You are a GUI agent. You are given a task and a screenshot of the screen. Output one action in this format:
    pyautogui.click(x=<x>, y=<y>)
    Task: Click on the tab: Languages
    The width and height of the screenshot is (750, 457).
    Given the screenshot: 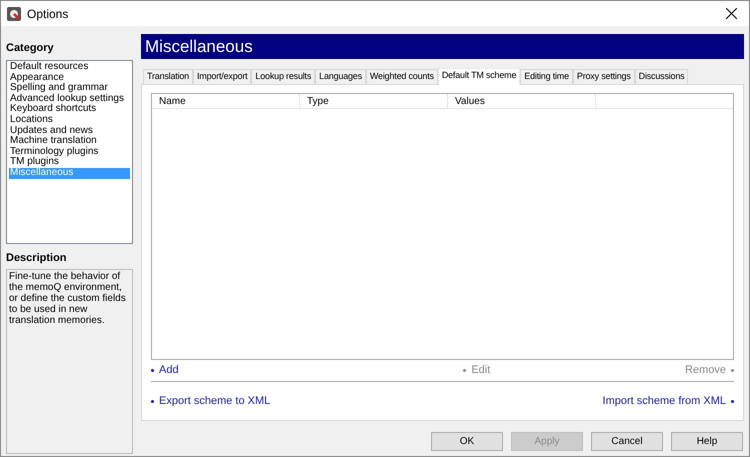 What is the action you would take?
    pyautogui.click(x=340, y=76)
    